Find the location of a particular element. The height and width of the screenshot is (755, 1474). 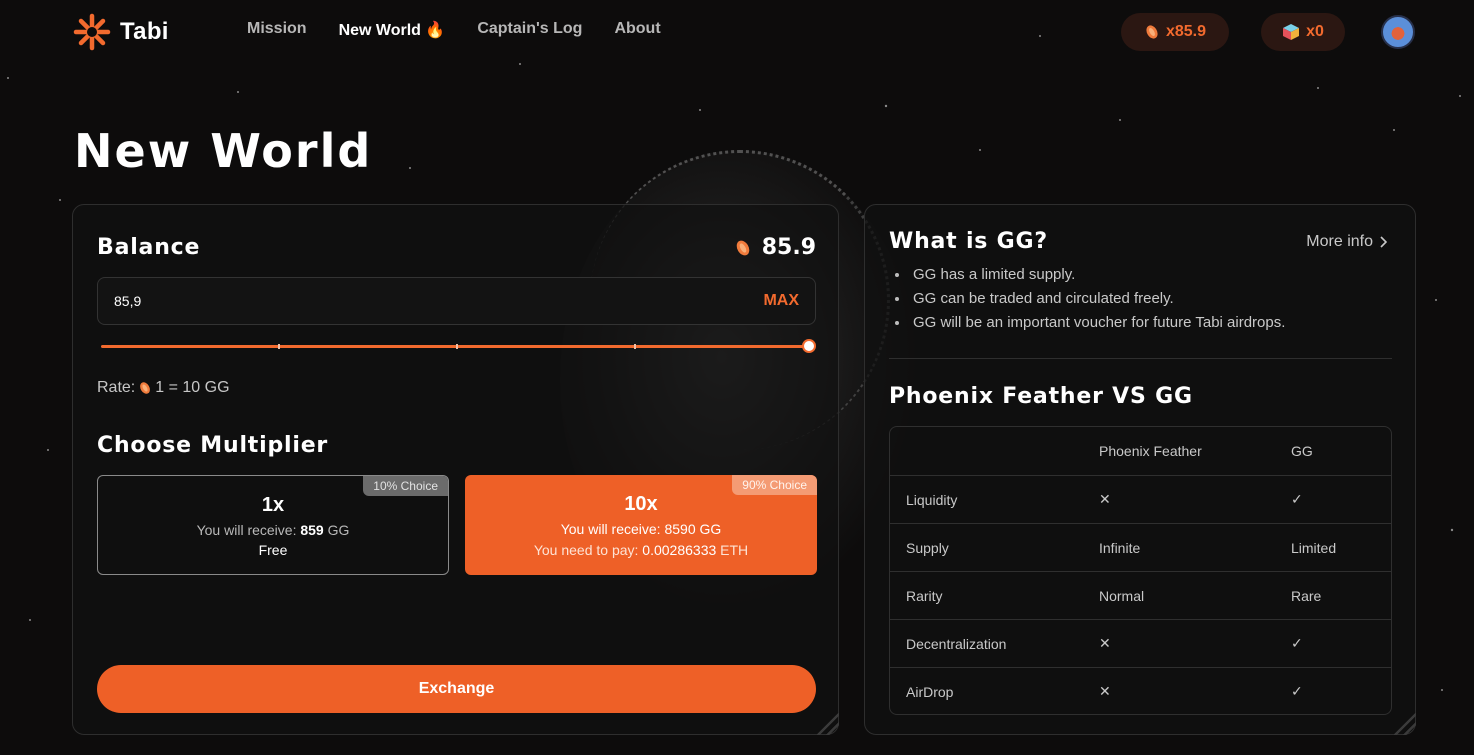

column-header: GG is located at coordinates (1302, 451).